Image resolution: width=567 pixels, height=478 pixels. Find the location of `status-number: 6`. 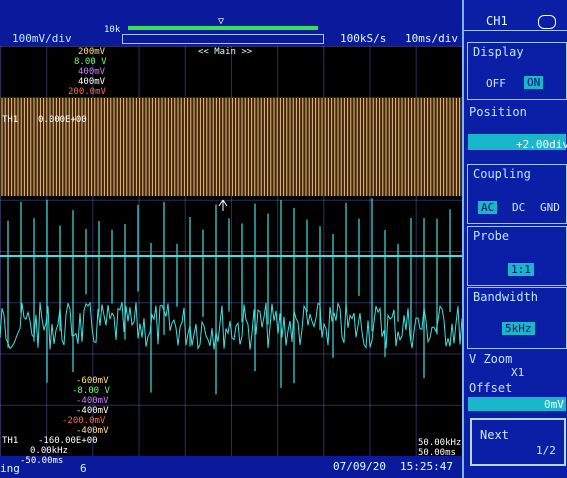

status-number: 6 is located at coordinates (83, 468).